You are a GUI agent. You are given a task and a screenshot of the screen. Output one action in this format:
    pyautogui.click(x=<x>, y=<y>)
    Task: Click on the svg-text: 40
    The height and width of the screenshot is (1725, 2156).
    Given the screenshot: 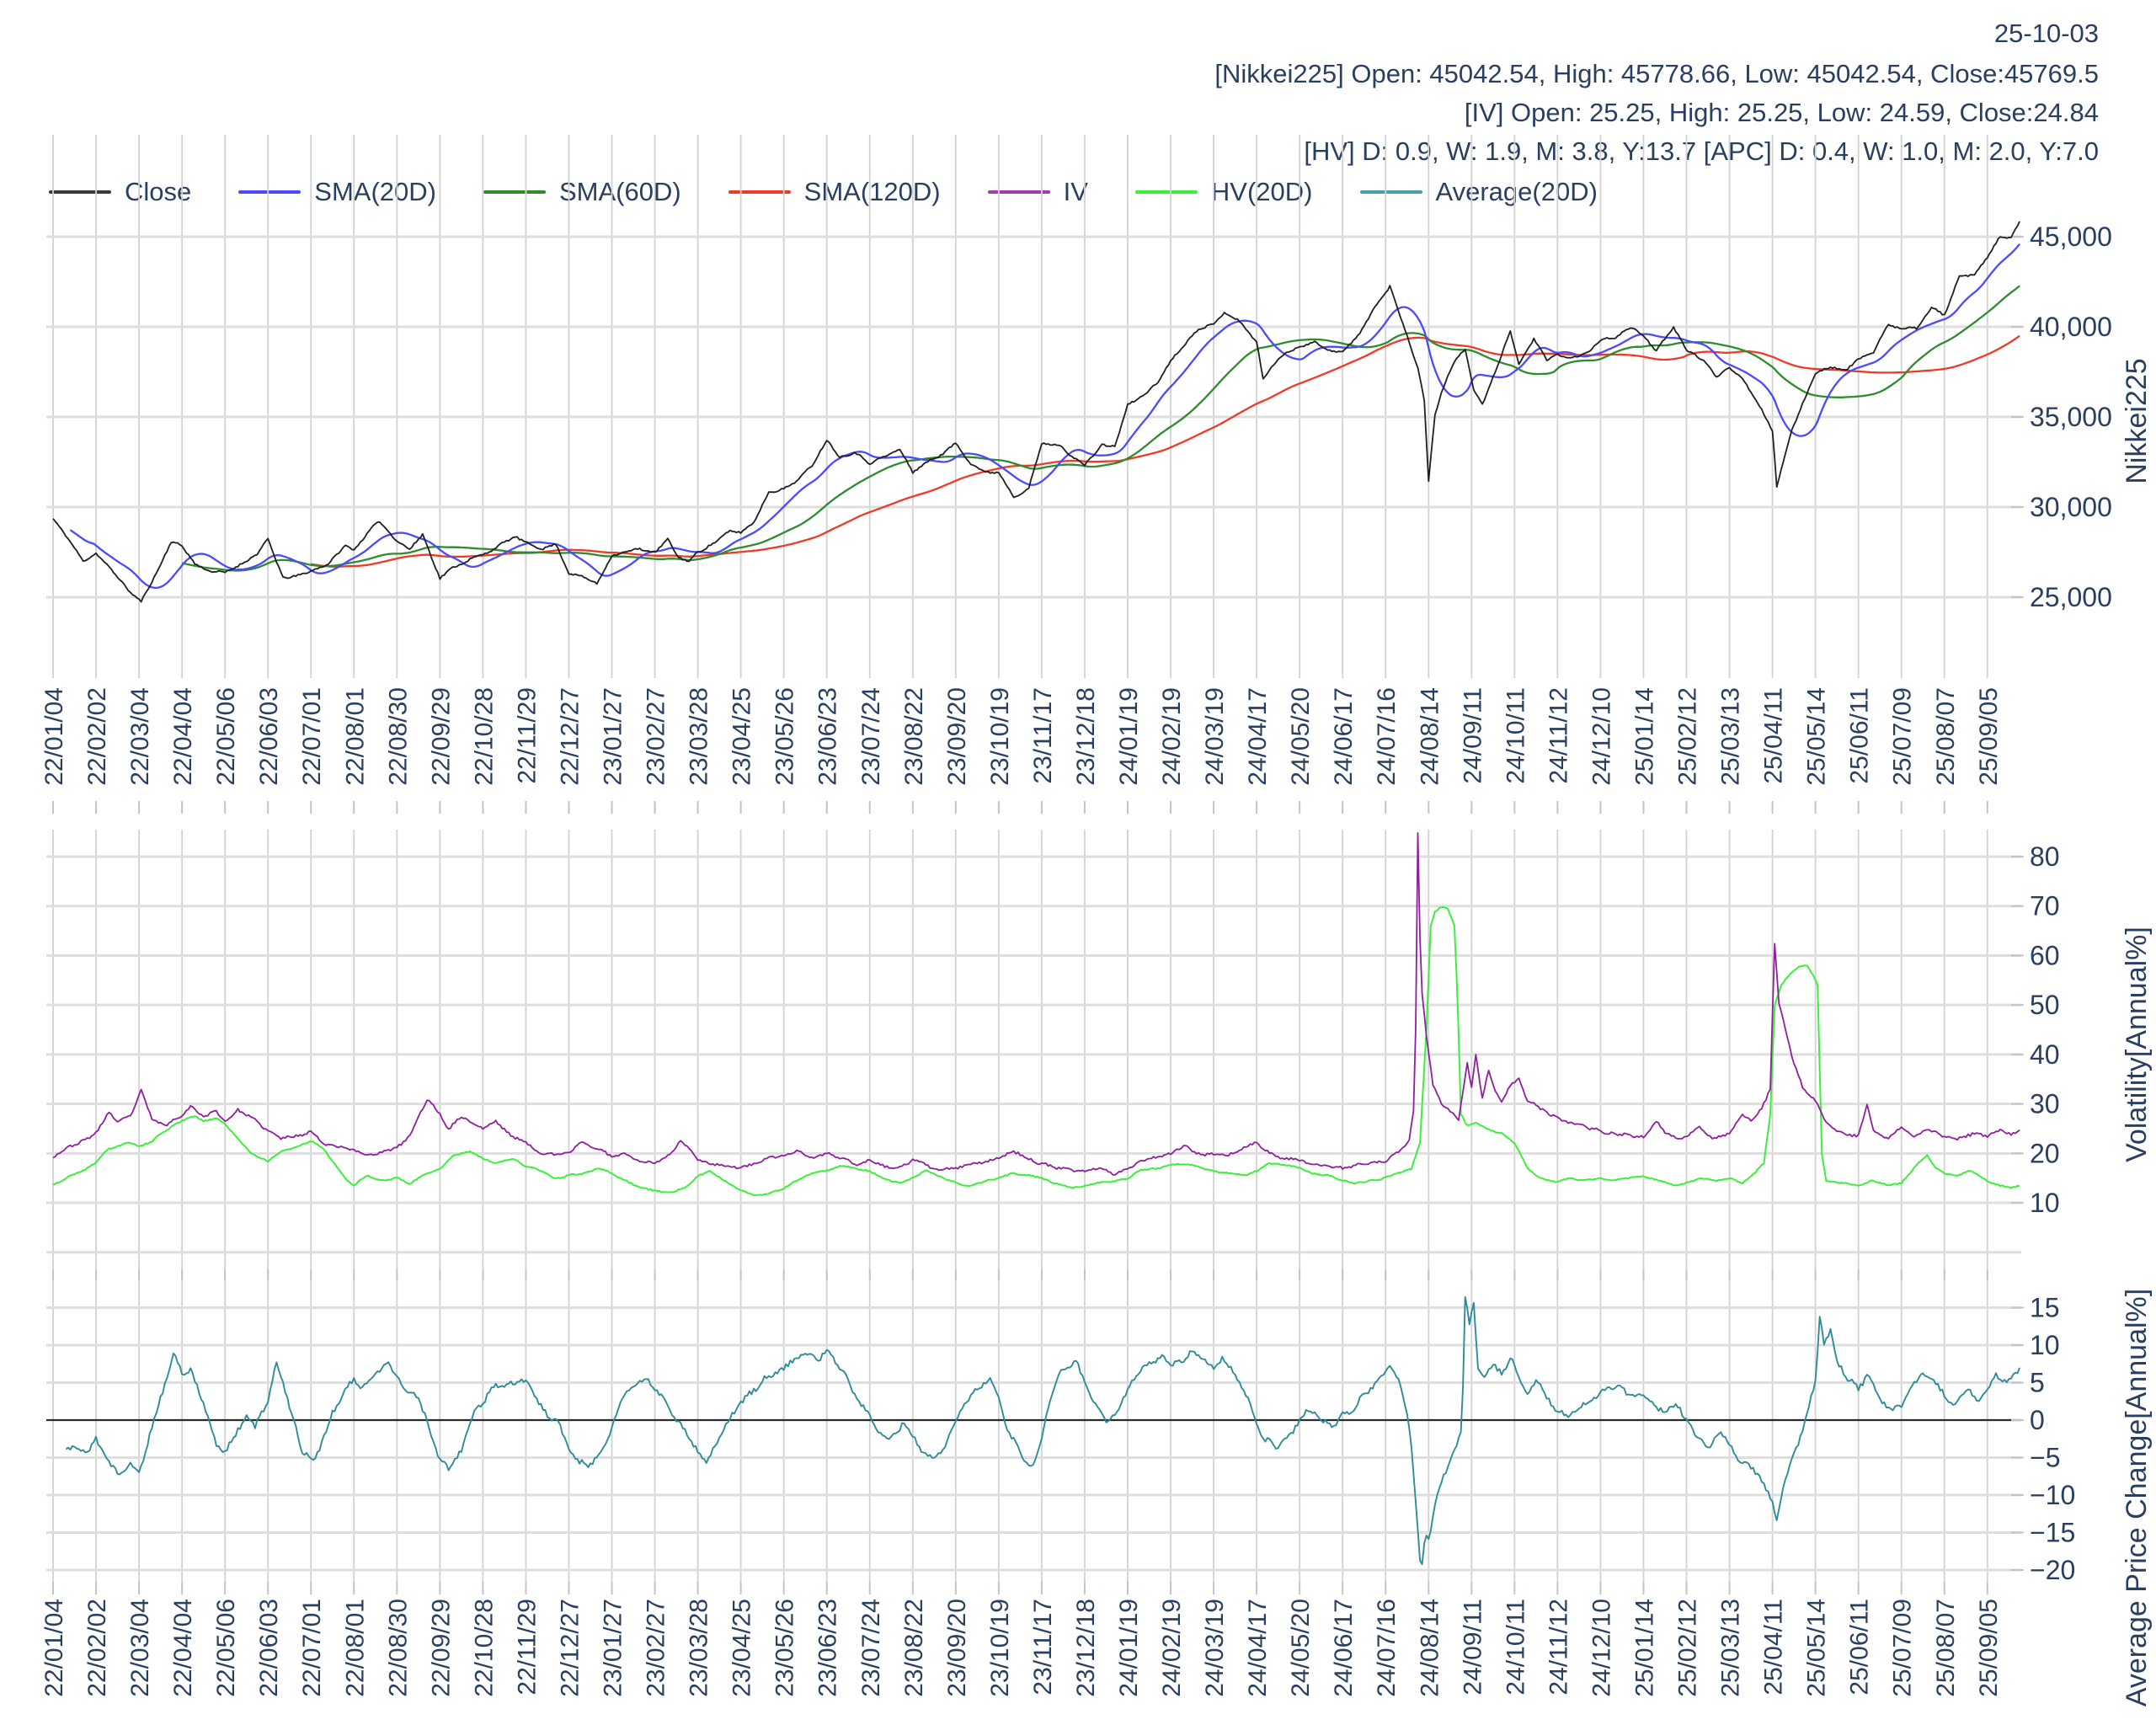 What is the action you would take?
    pyautogui.click(x=2045, y=1054)
    